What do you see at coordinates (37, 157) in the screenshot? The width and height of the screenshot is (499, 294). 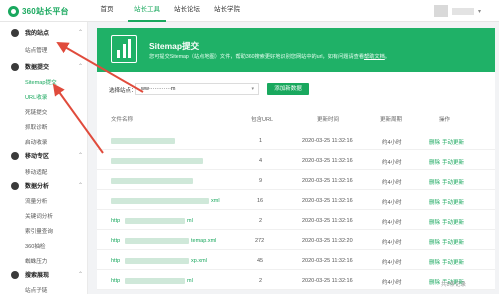 I see `sidebar-group-label: 移动专区` at bounding box center [37, 157].